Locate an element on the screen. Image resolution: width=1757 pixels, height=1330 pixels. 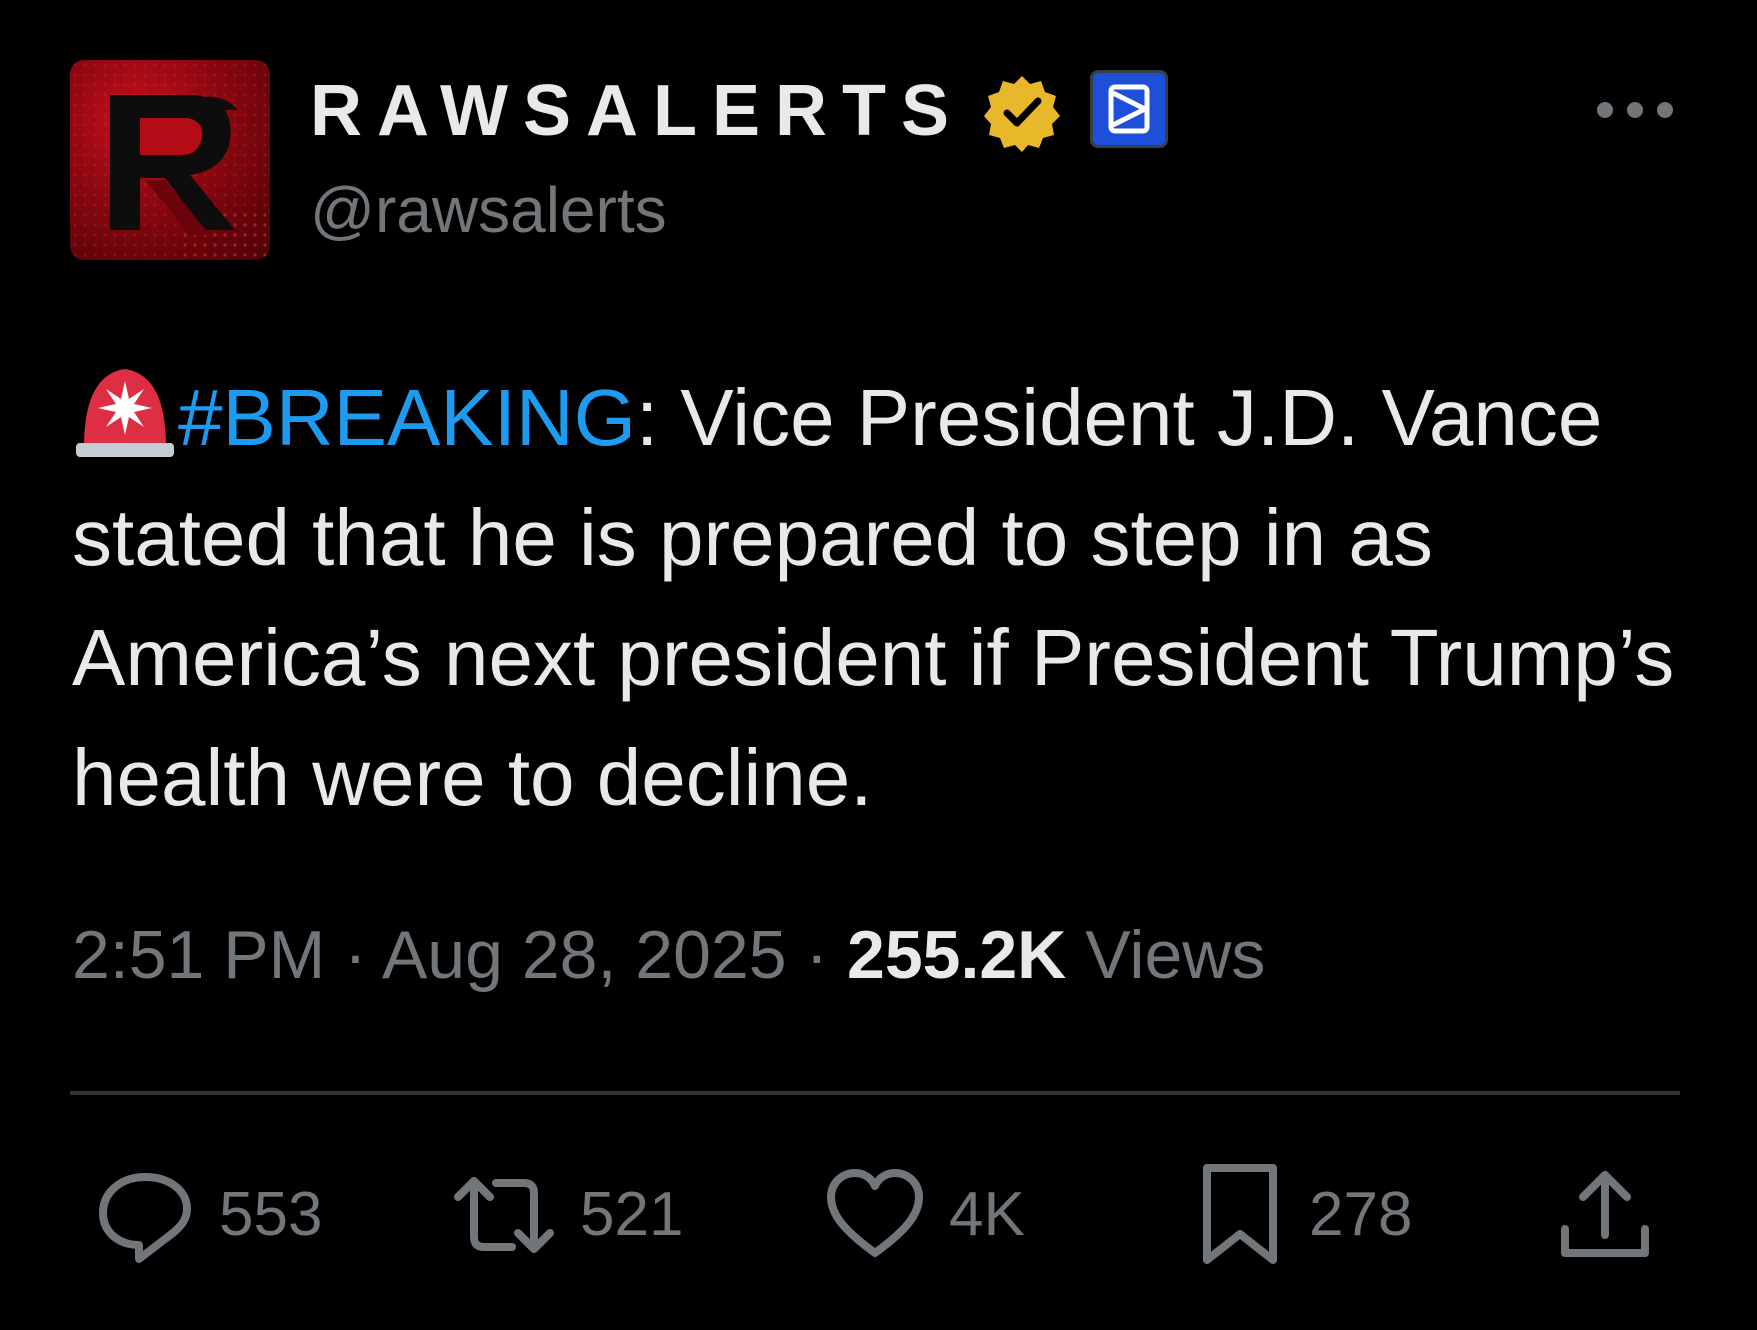
views-label: Views is located at coordinates (1175, 955).